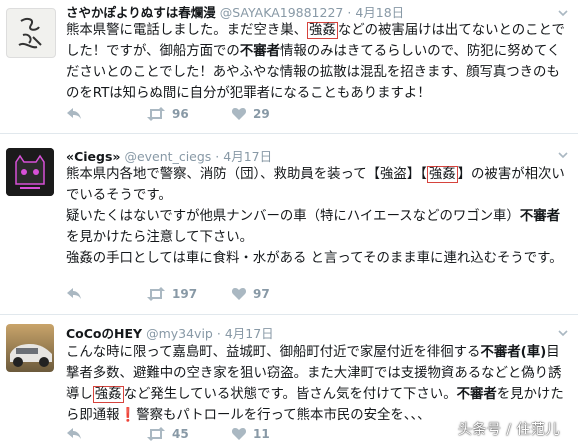 Image resolution: width=578 pixels, height=447 pixels. Describe the element at coordinates (283, 415) in the screenshot. I see `text-segment: 警察もパトロールを行って熊本市民の安全を、、、` at that location.